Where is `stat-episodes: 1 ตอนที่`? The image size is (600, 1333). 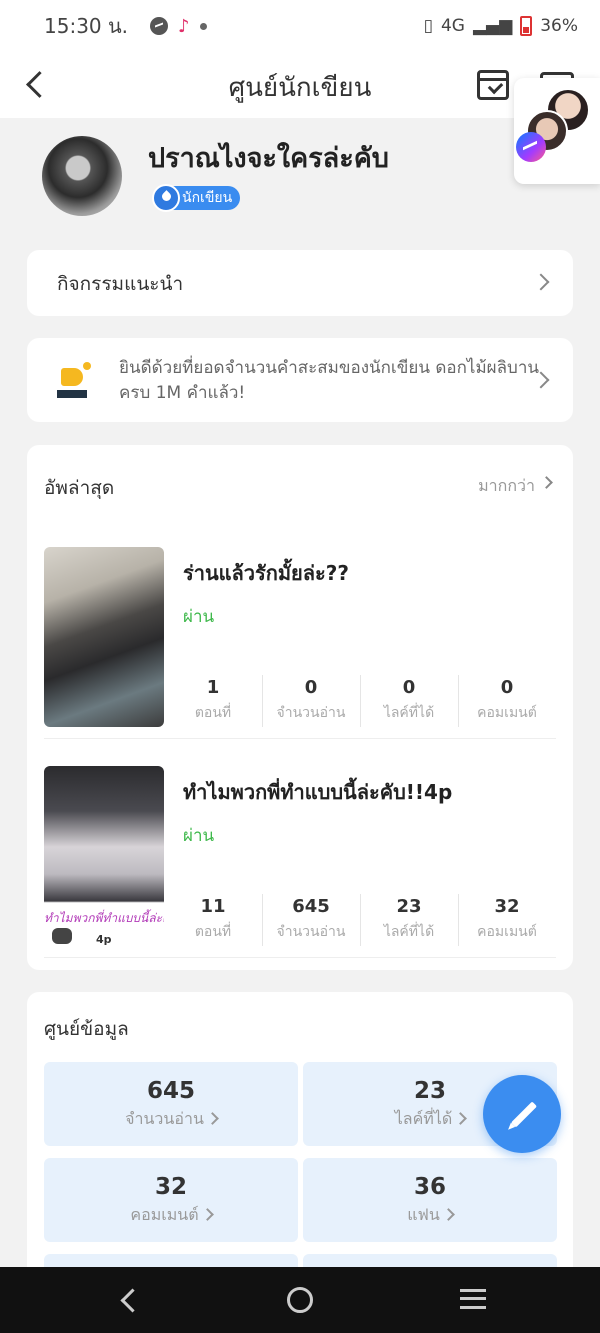
stat-episodes: 1 ตอนที่ is located at coordinates (213, 699).